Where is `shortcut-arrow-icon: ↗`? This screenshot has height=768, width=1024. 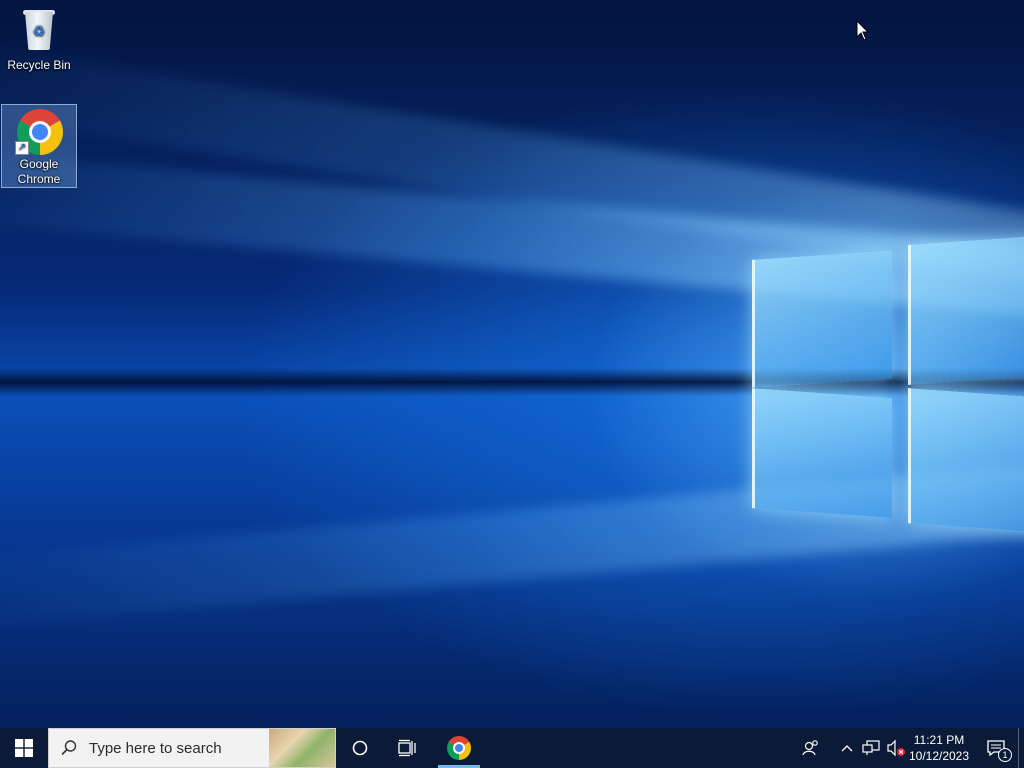 shortcut-arrow-icon: ↗ is located at coordinates (22, 148).